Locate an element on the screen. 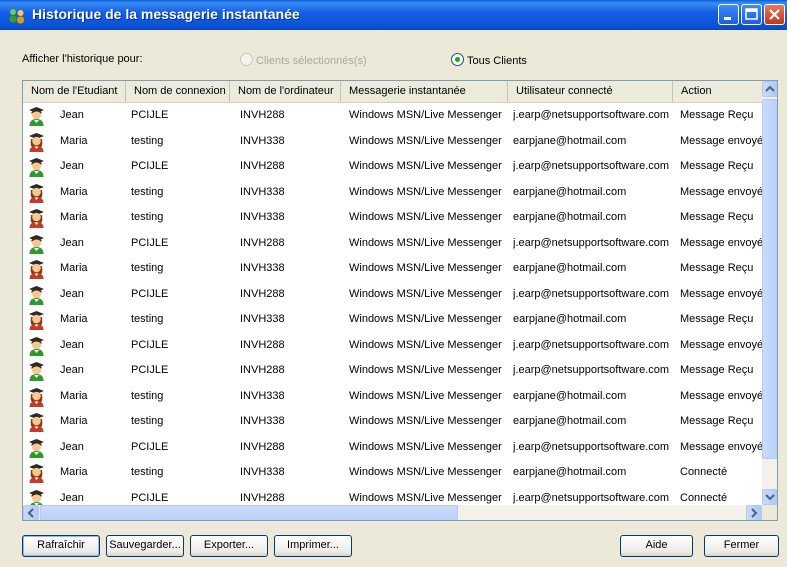  close-button: Fermer is located at coordinates (741, 546).